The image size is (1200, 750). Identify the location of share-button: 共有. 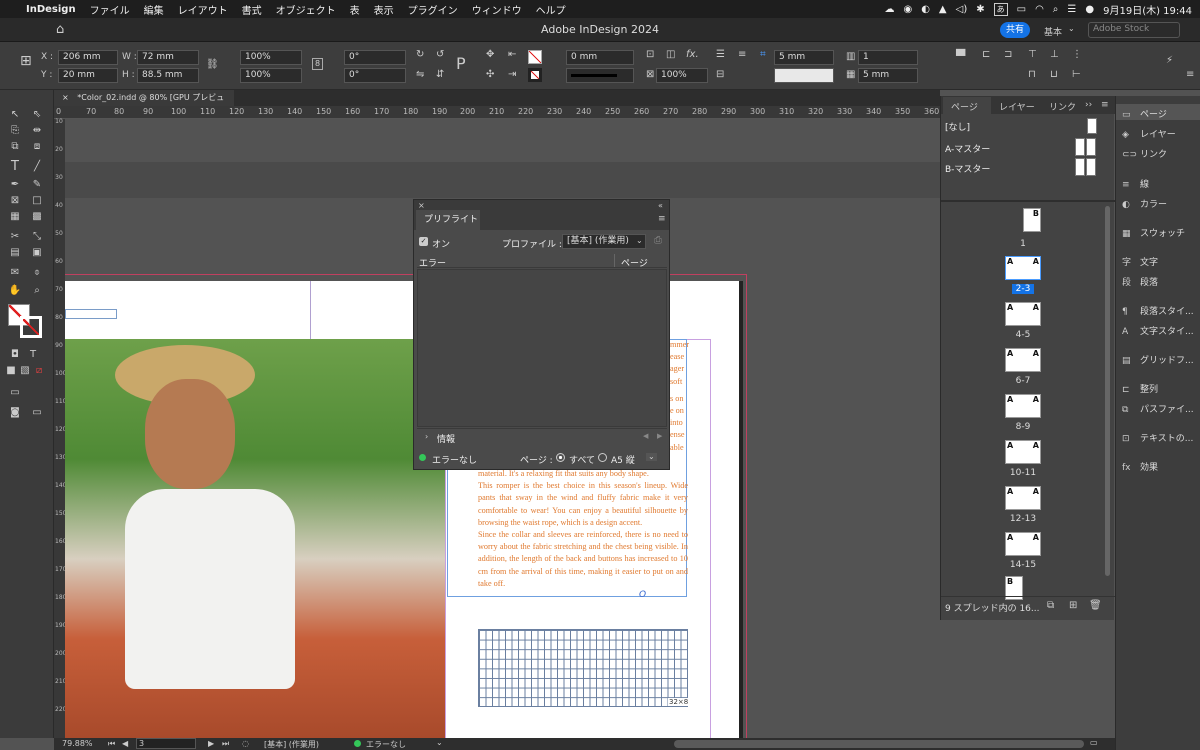
(1015, 30).